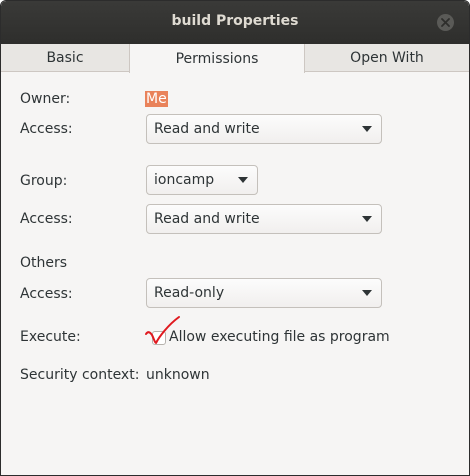 The image size is (470, 476). Describe the element at coordinates (184, 180) in the screenshot. I see `group-value: ioncamp` at that location.